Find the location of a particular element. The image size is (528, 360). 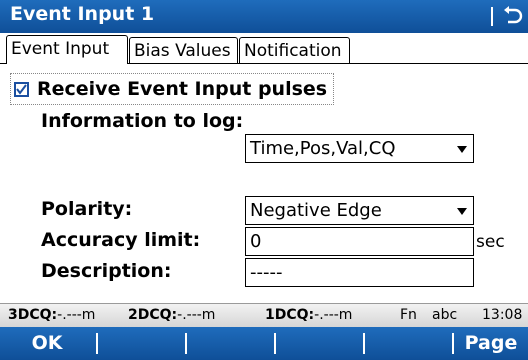

tab-bias-values: Bias Values is located at coordinates (183, 50).